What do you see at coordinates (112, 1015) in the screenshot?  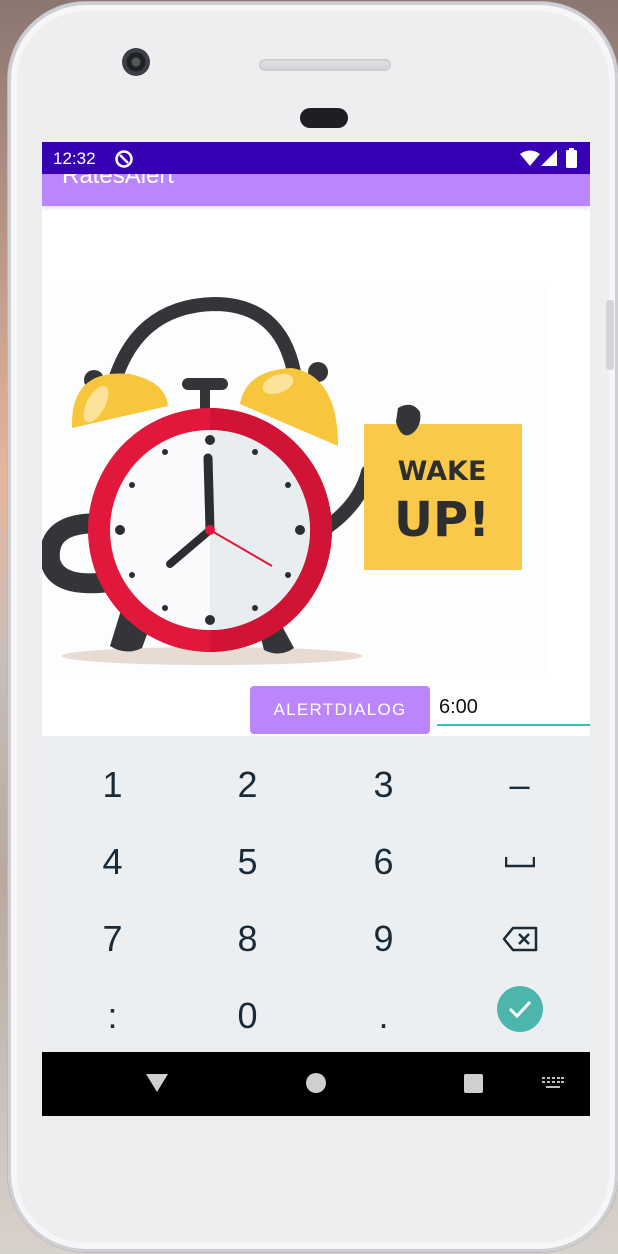 I see `key-colon: :` at bounding box center [112, 1015].